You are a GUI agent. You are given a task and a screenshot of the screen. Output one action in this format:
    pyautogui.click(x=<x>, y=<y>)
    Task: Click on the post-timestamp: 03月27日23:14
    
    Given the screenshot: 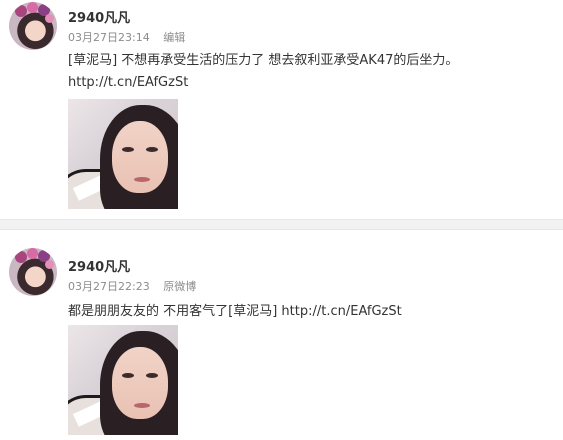 What is the action you would take?
    pyautogui.click(x=109, y=37)
    